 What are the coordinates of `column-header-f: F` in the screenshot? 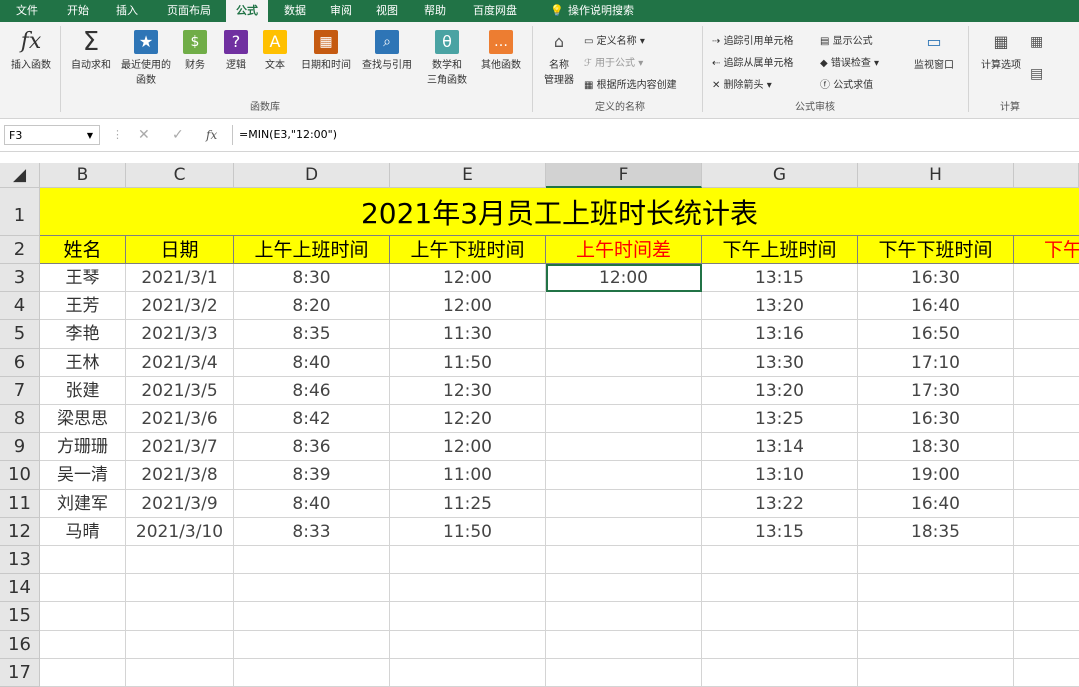 It's located at (624, 175).